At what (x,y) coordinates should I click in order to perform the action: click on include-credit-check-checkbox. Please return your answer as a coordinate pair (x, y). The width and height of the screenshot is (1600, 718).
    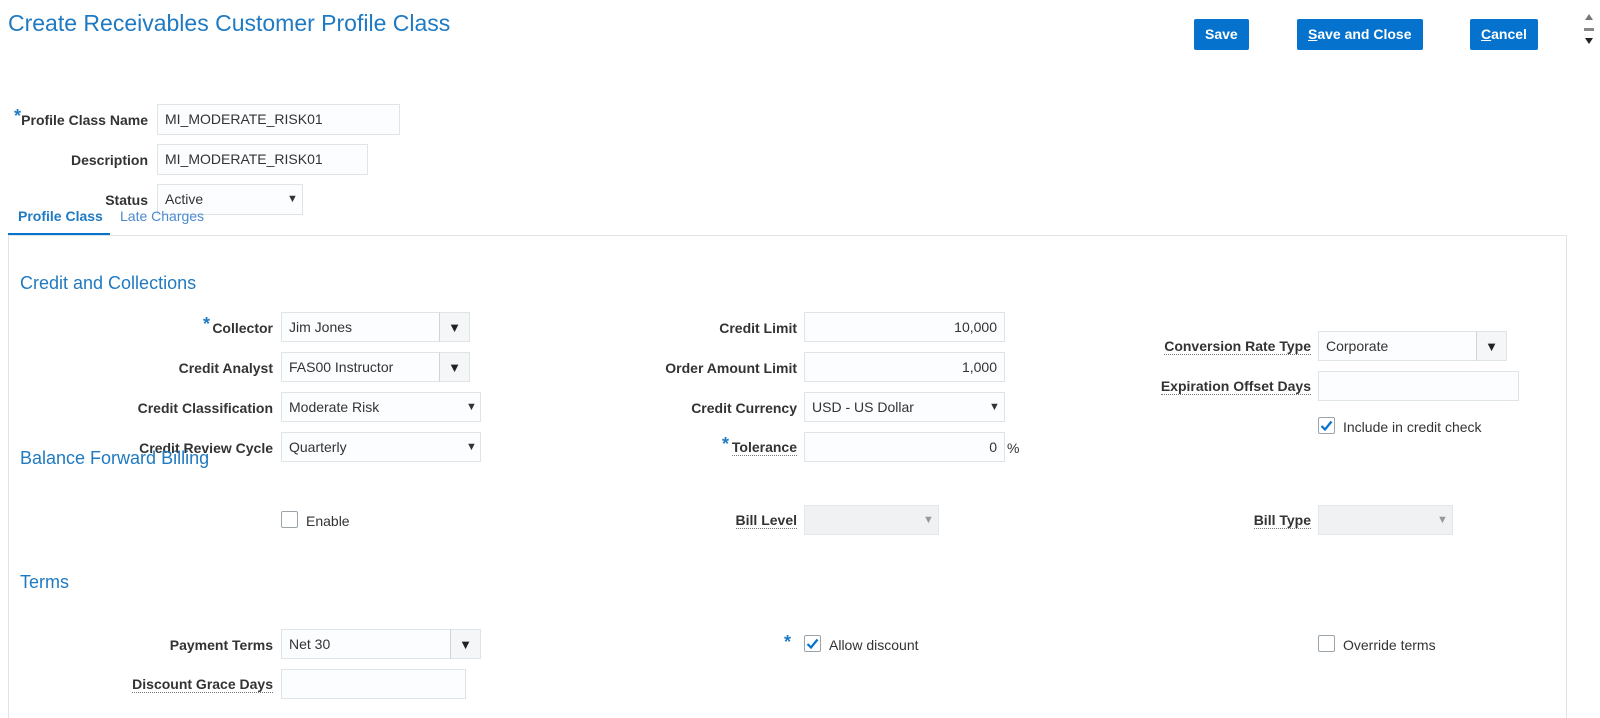
    Looking at the image, I should click on (1326, 425).